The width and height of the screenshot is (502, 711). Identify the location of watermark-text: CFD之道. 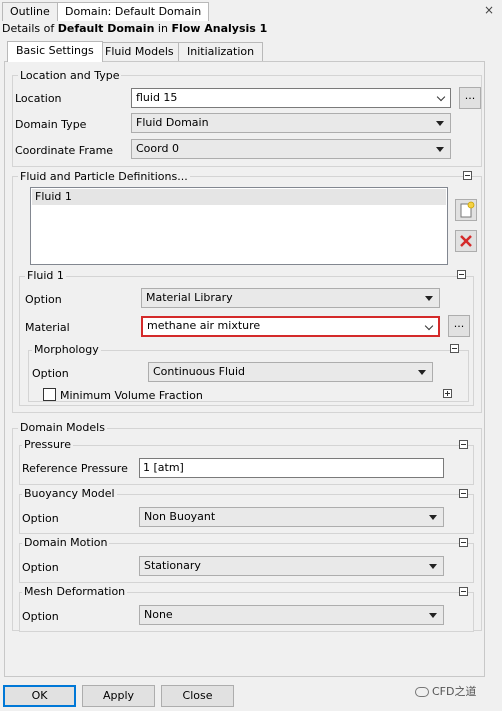
(454, 691).